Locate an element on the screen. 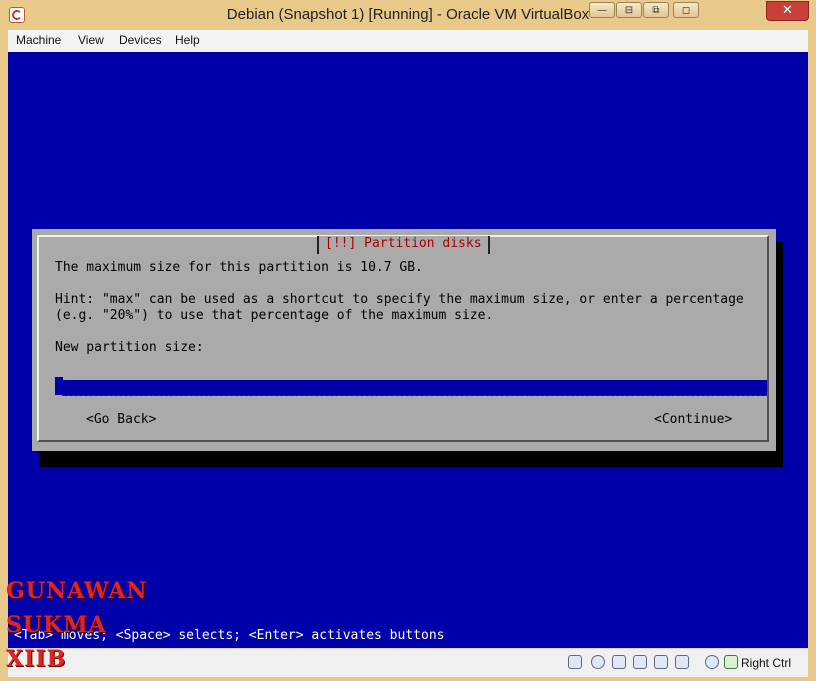 The height and width of the screenshot is (681, 816). video-capture-icon is located at coordinates (682, 662).